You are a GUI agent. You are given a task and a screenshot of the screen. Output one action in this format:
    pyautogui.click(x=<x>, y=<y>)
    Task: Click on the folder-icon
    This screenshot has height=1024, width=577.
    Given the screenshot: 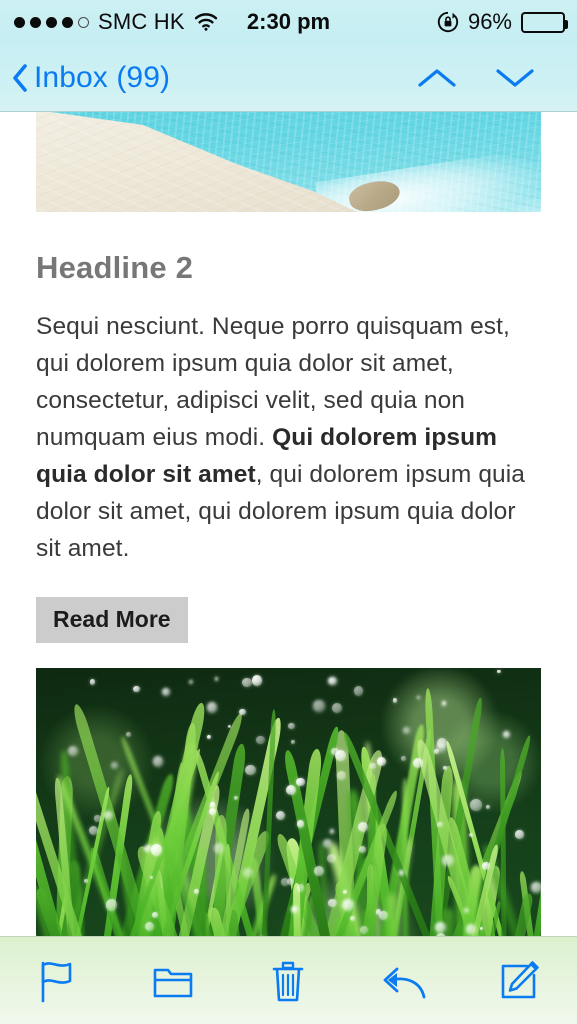 What is the action you would take?
    pyautogui.click(x=173, y=981)
    